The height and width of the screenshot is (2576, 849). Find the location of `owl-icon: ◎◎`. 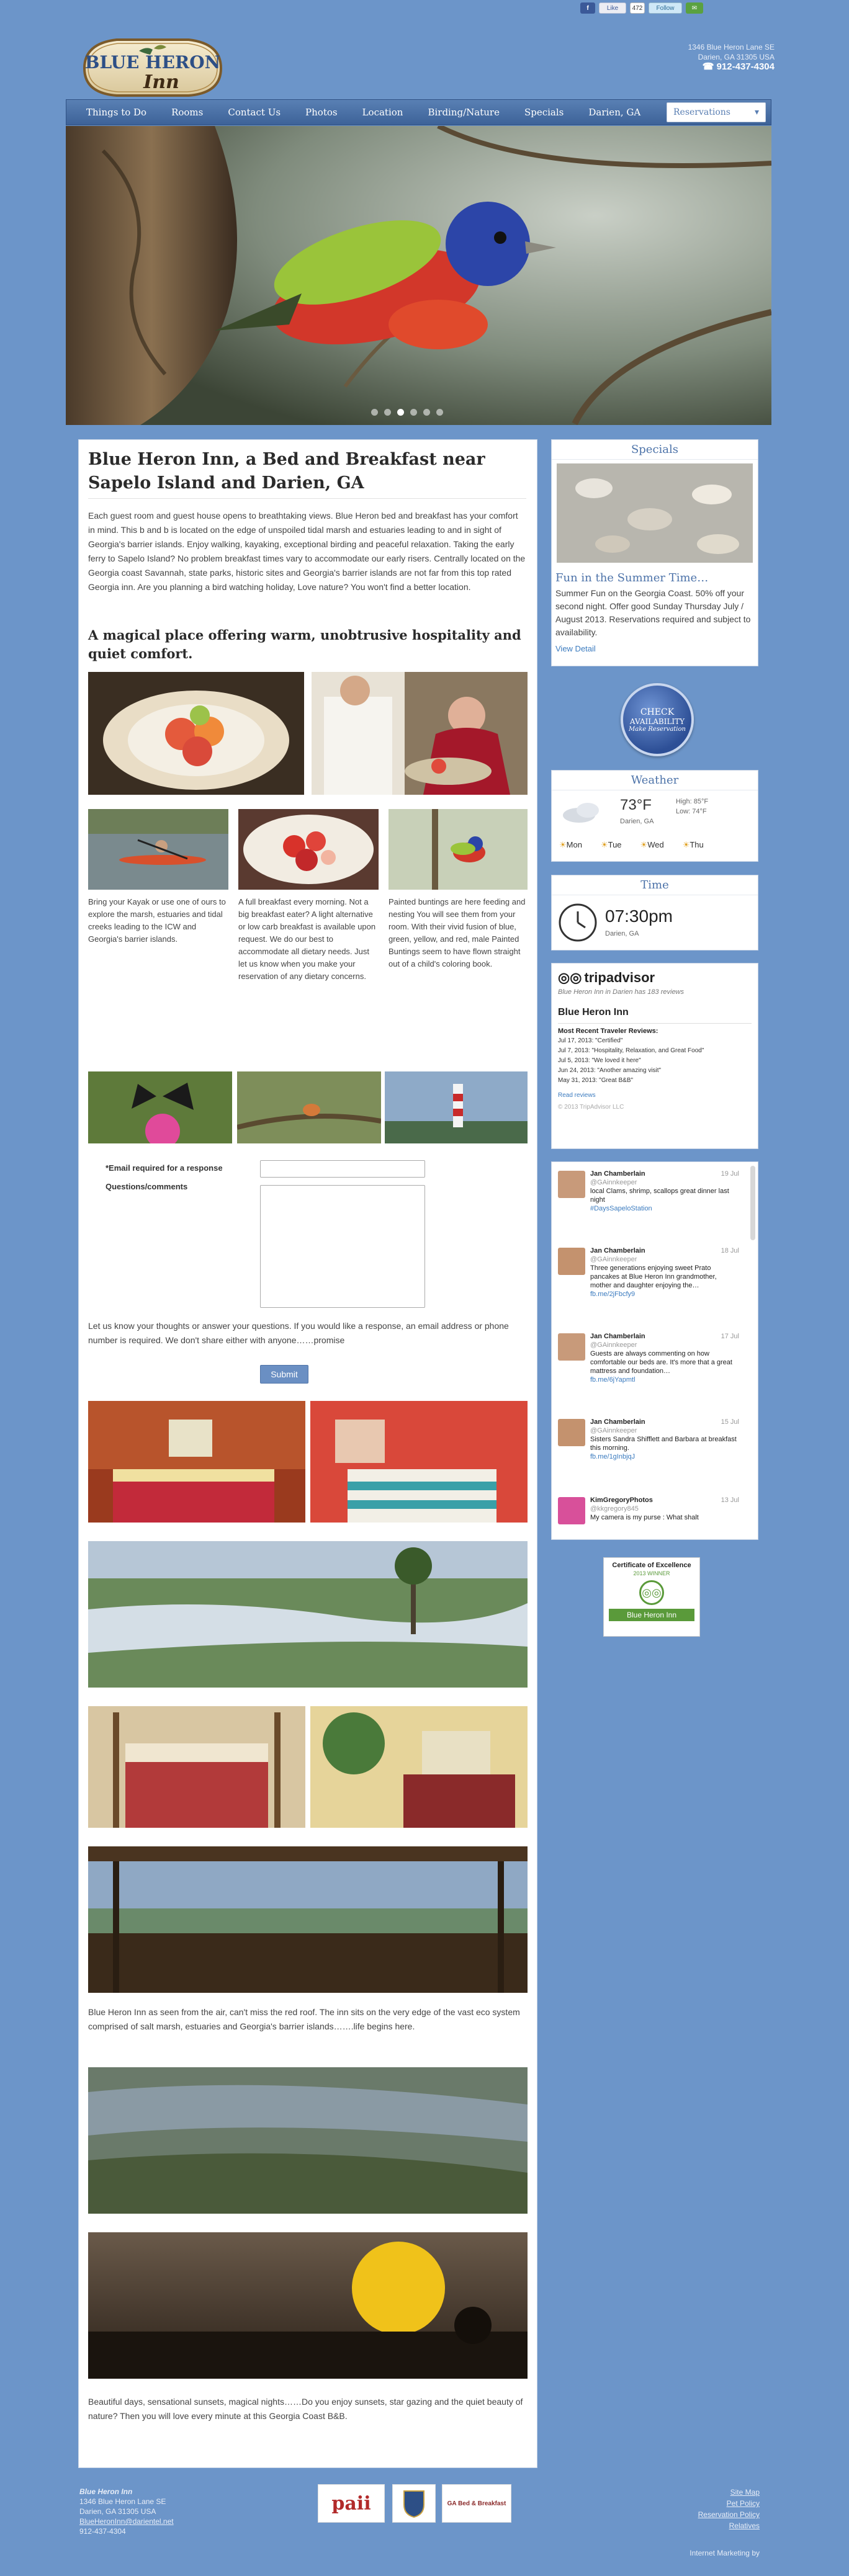

owl-icon: ◎◎ is located at coordinates (570, 977).